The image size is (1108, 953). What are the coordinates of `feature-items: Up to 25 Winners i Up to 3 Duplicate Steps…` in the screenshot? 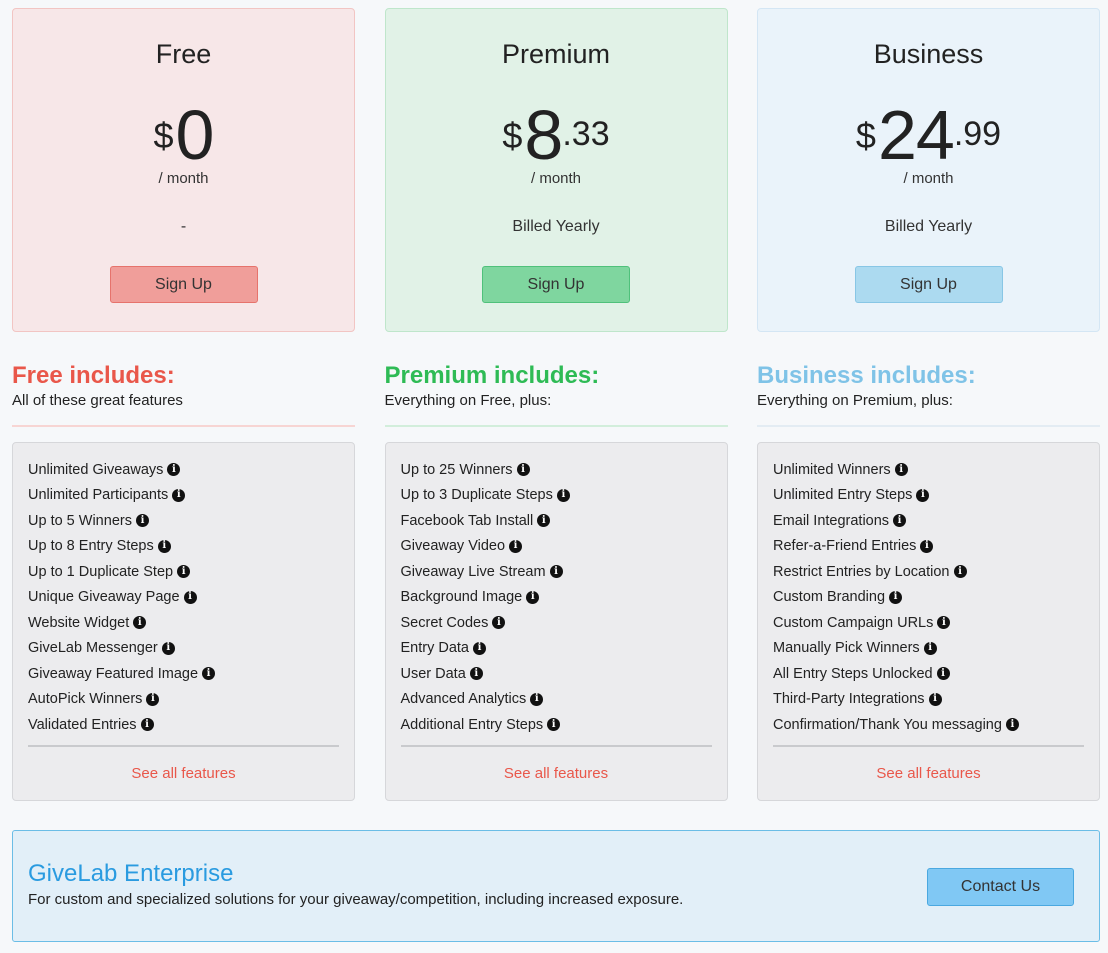 It's located at (556, 597).